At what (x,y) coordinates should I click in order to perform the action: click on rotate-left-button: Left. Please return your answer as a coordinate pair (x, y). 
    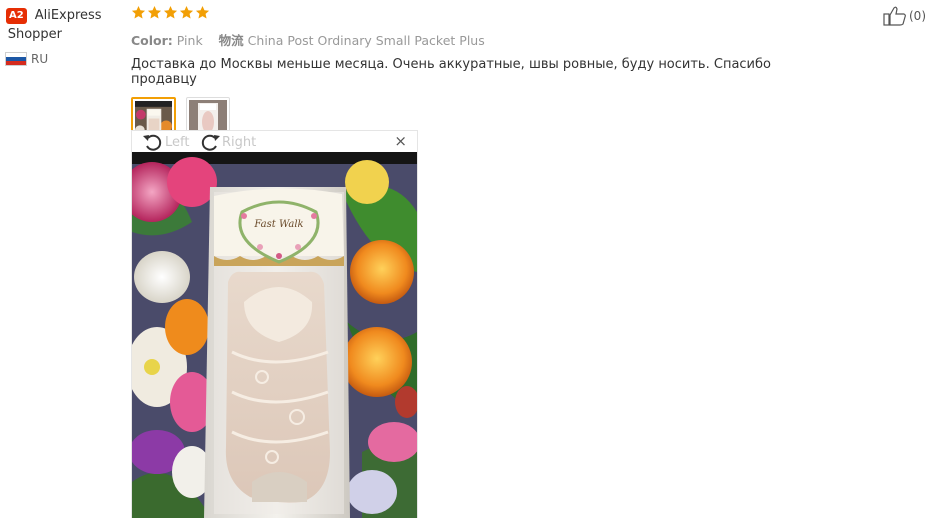
    Looking at the image, I should click on (165, 142).